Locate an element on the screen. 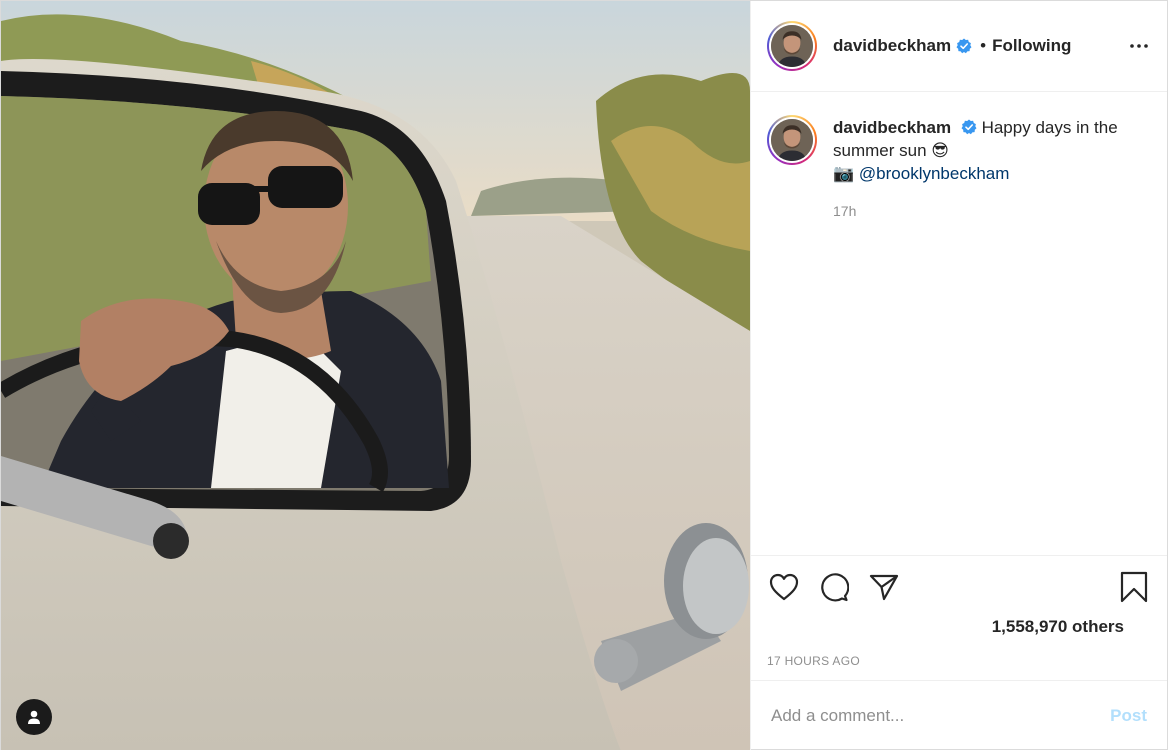 The width and height of the screenshot is (1168, 750). actions-section: 1,558,970 others 17 HOURS AGO is located at coordinates (959, 617).